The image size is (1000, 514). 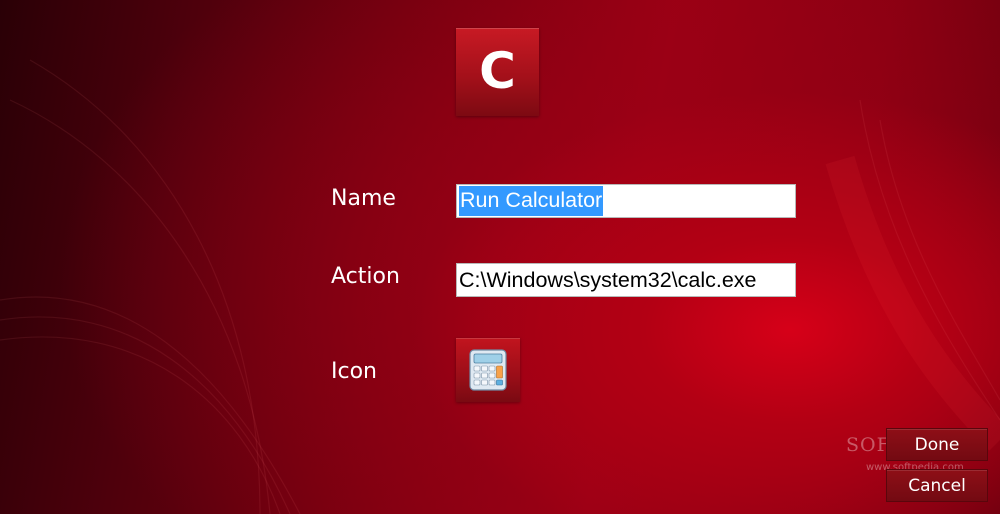 I want to click on icon-picker-button, so click(x=488, y=370).